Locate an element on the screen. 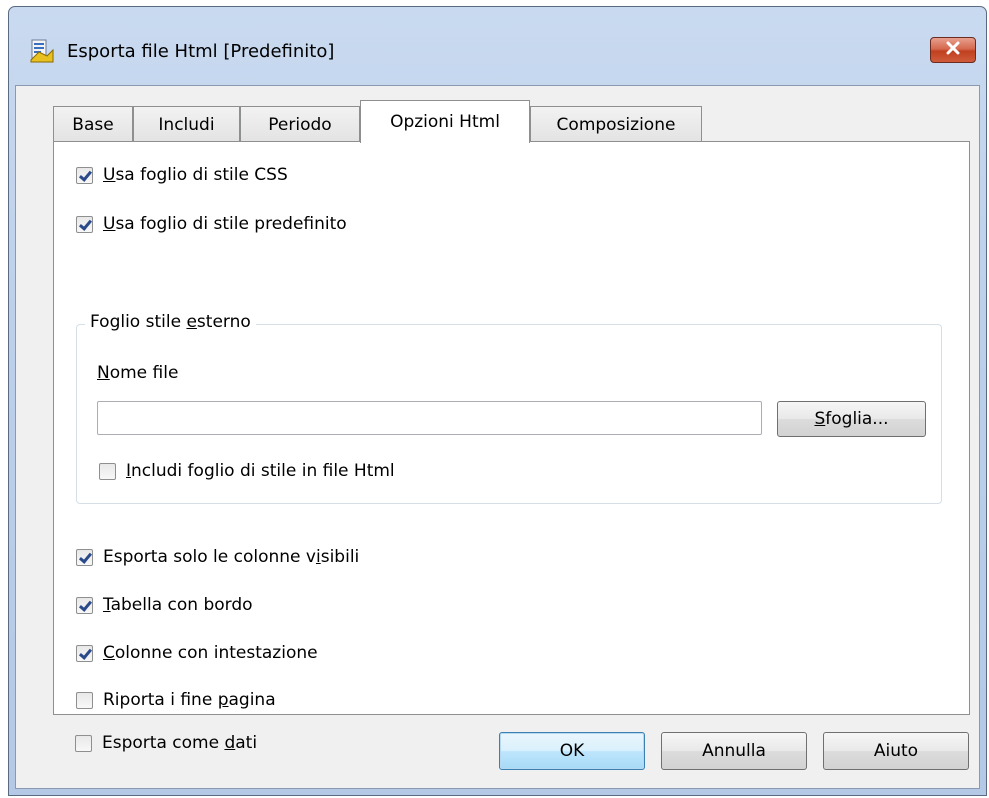  tab-base: Base is located at coordinates (93, 124).